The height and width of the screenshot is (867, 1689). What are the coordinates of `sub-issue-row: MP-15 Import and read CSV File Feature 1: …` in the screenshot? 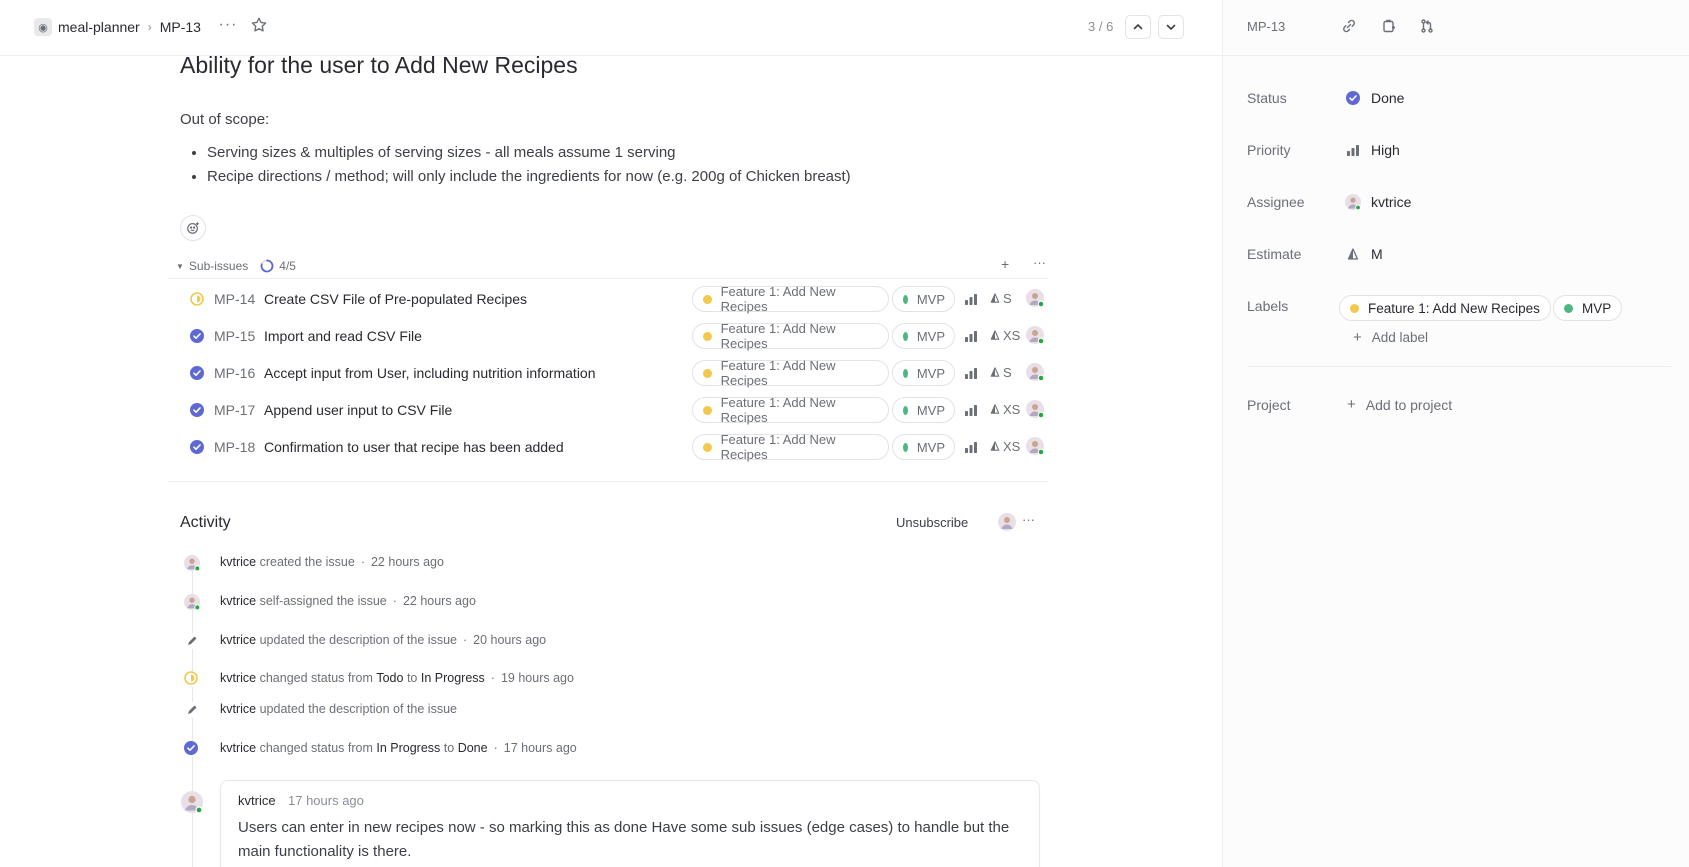 It's located at (608, 336).